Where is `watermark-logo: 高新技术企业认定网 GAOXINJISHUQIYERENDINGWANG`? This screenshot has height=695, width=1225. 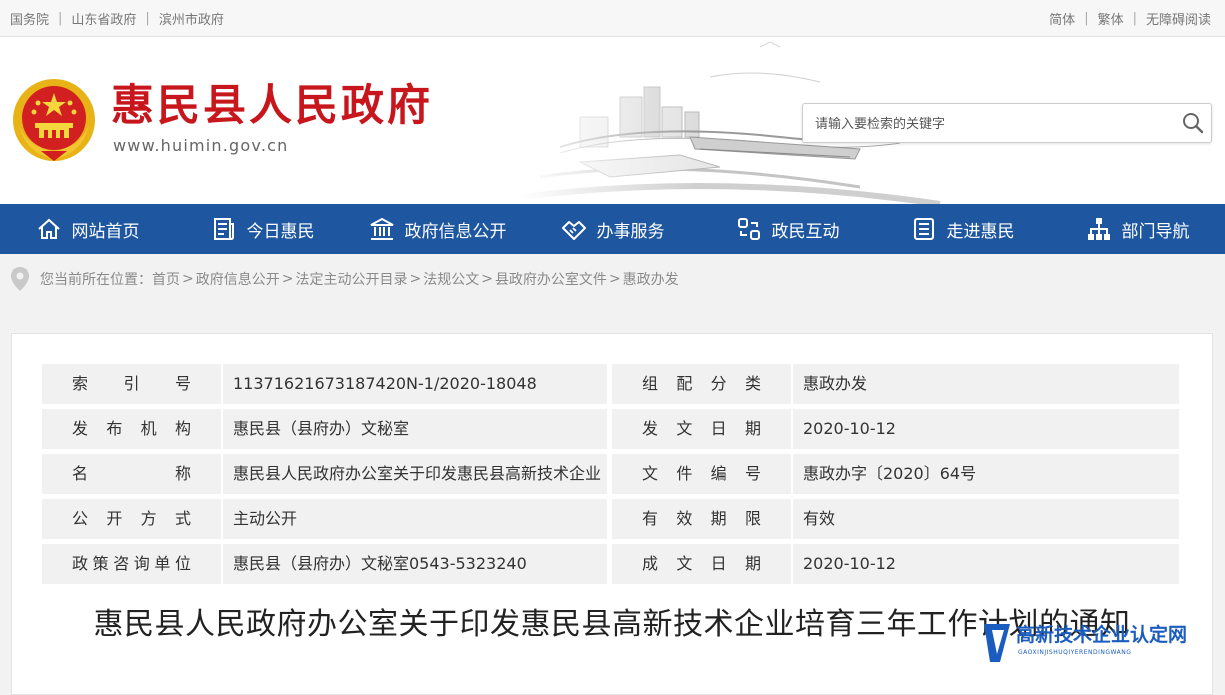 watermark-logo: 高新技术企业认定网 GAOXINJISHUQIYERENDINGWANG is located at coordinates (1101, 643).